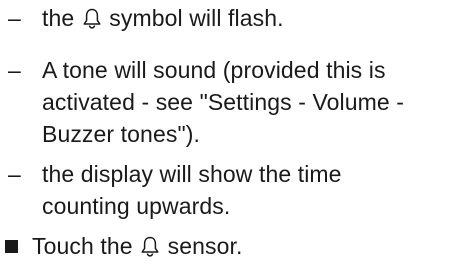 Image resolution: width=465 pixels, height=268 pixels. Describe the element at coordinates (214, 70) in the screenshot. I see `text-line: A tone will sound (provided this is` at that location.